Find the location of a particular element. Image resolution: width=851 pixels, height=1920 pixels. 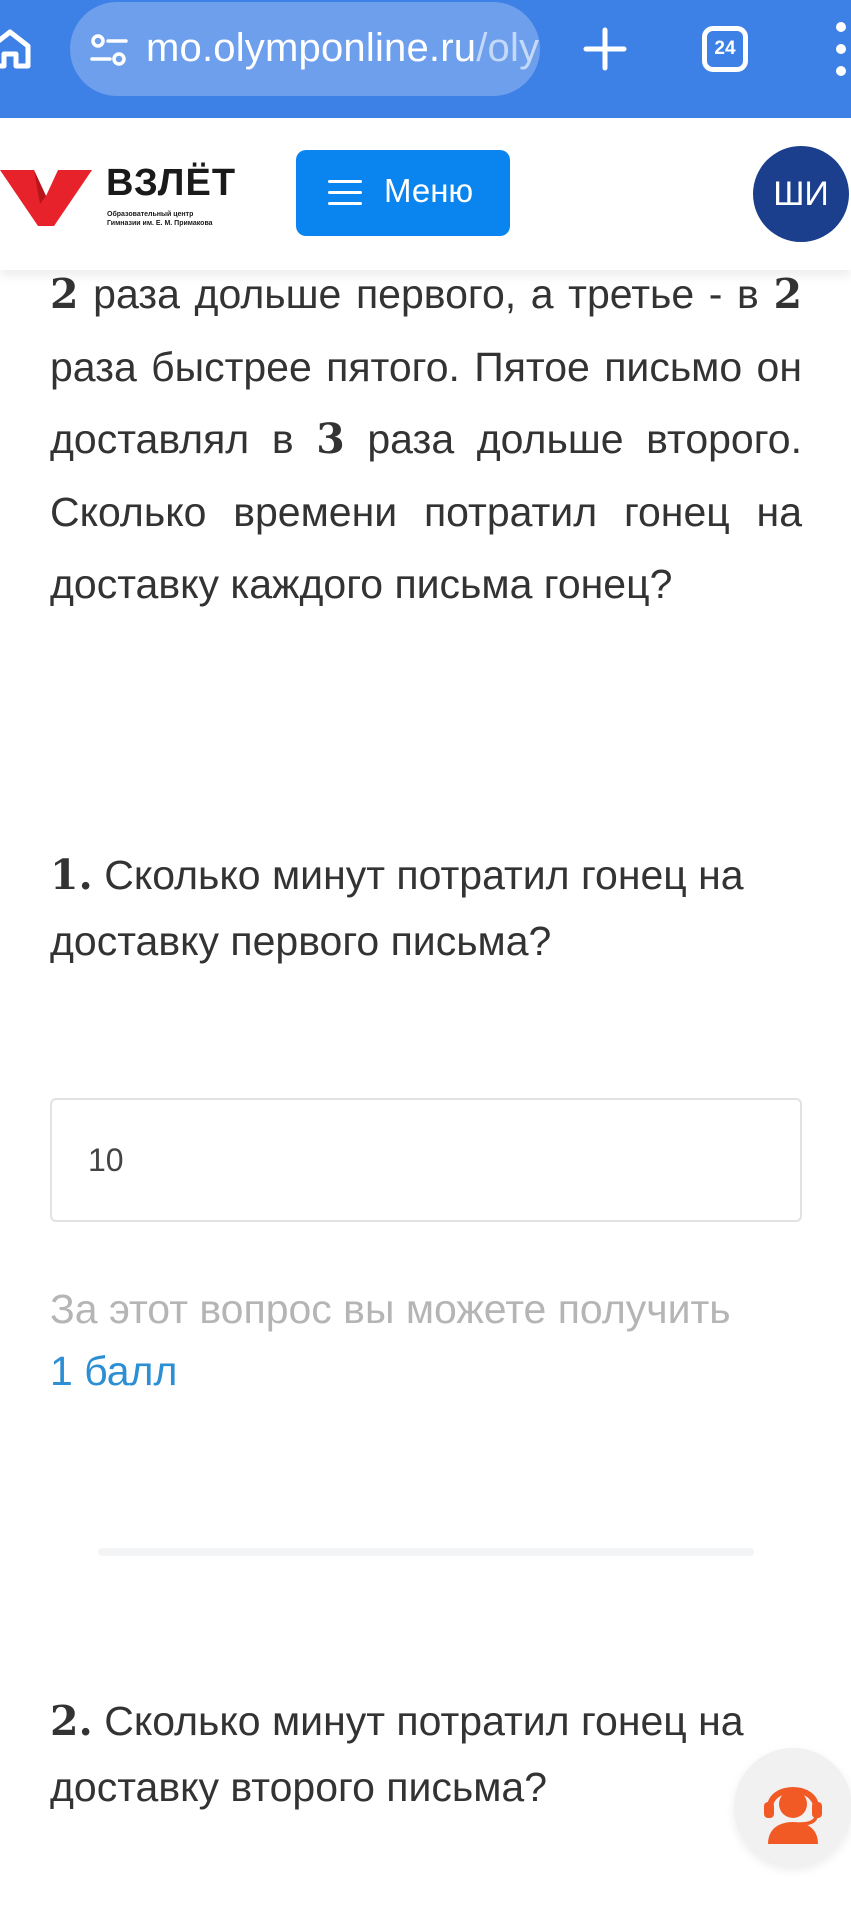

logo-subtitle-line-2: Гимназии им. Е. М. Примакова is located at coordinates (160, 223).